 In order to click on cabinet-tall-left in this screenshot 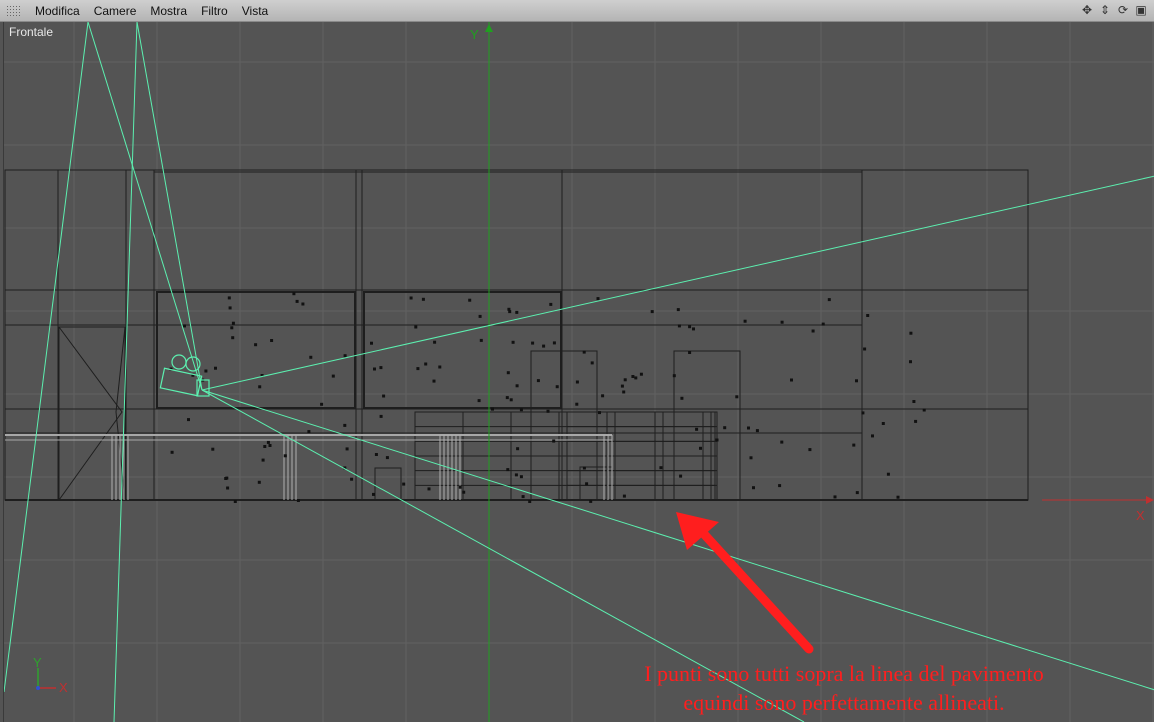, I will do `click(564, 425)`.